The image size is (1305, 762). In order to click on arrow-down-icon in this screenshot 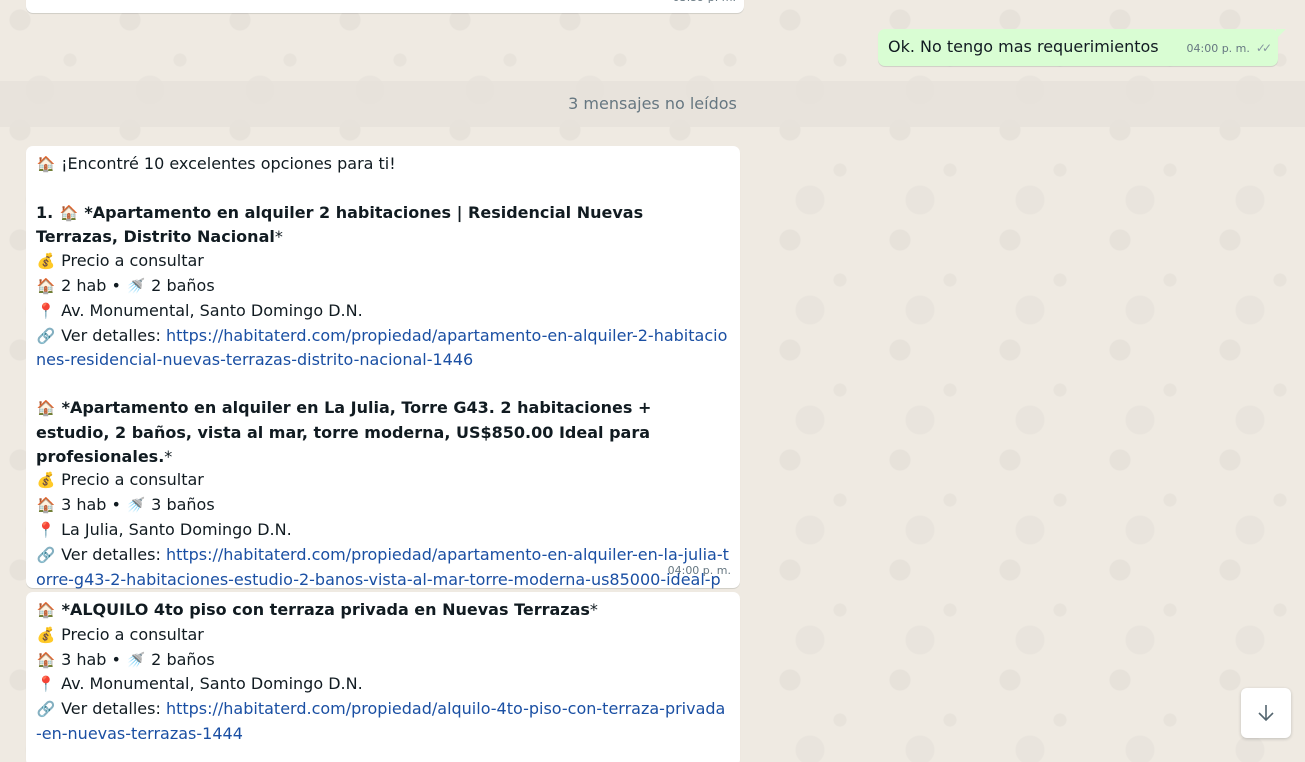, I will do `click(1266, 713)`.